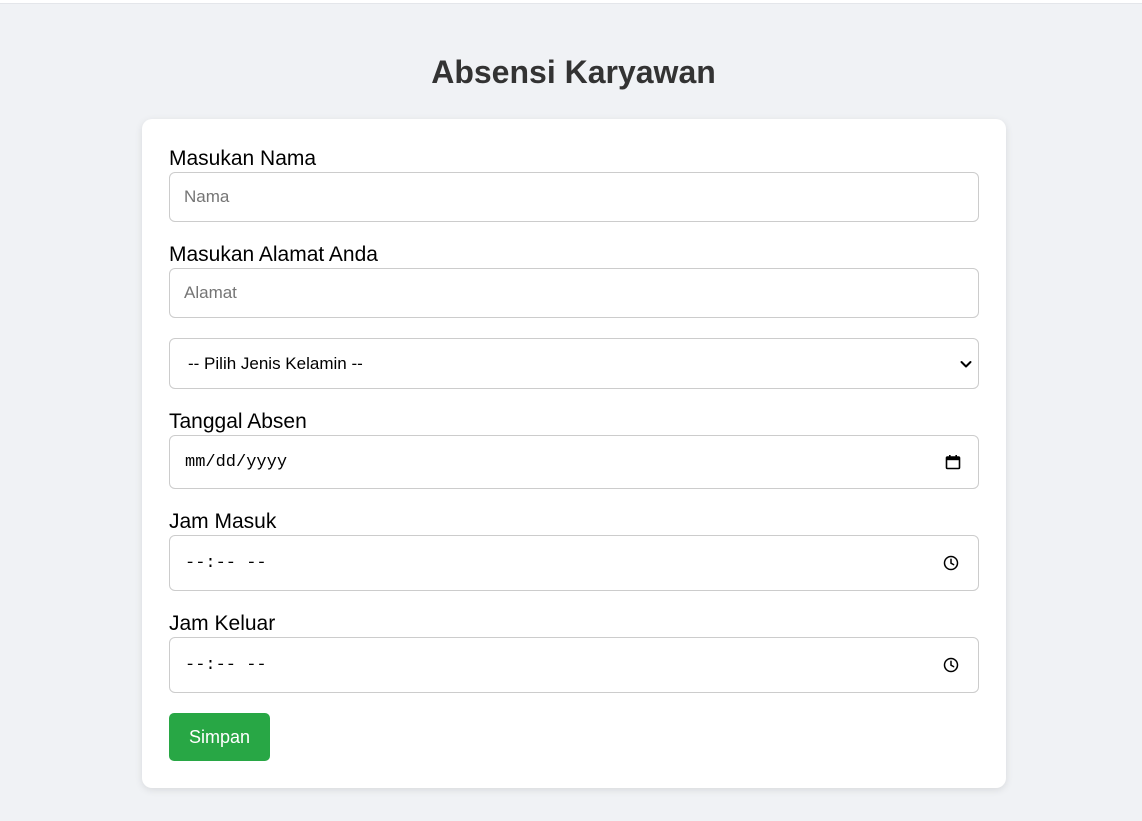  I want to click on gender-select: -- Pilih Jenis Kelamin --, so click(574, 363).